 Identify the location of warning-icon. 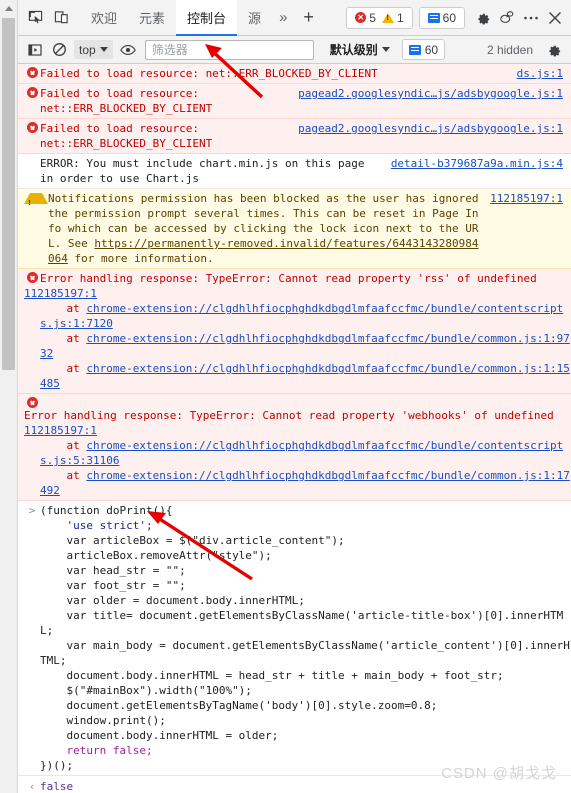
(36, 202).